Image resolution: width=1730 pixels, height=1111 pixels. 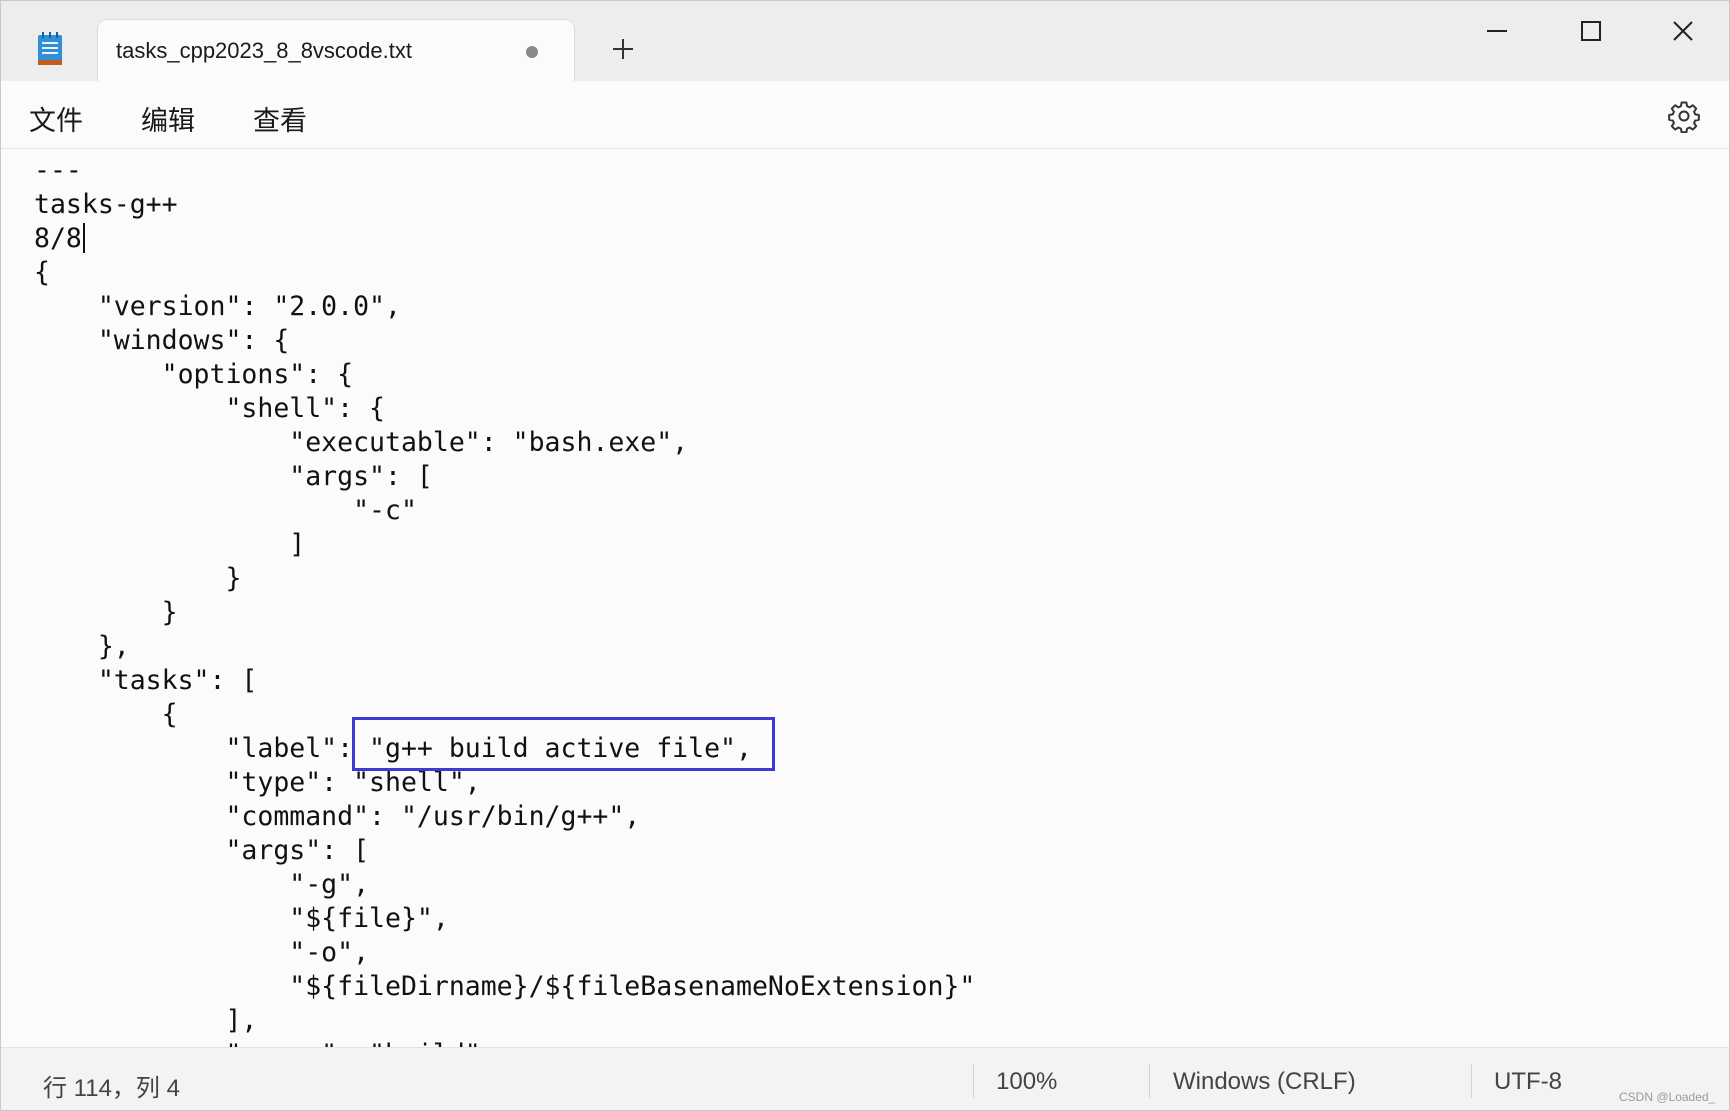 I want to click on document-tab: tasks_cpp2023_8_8vscode.txt, so click(x=336, y=51).